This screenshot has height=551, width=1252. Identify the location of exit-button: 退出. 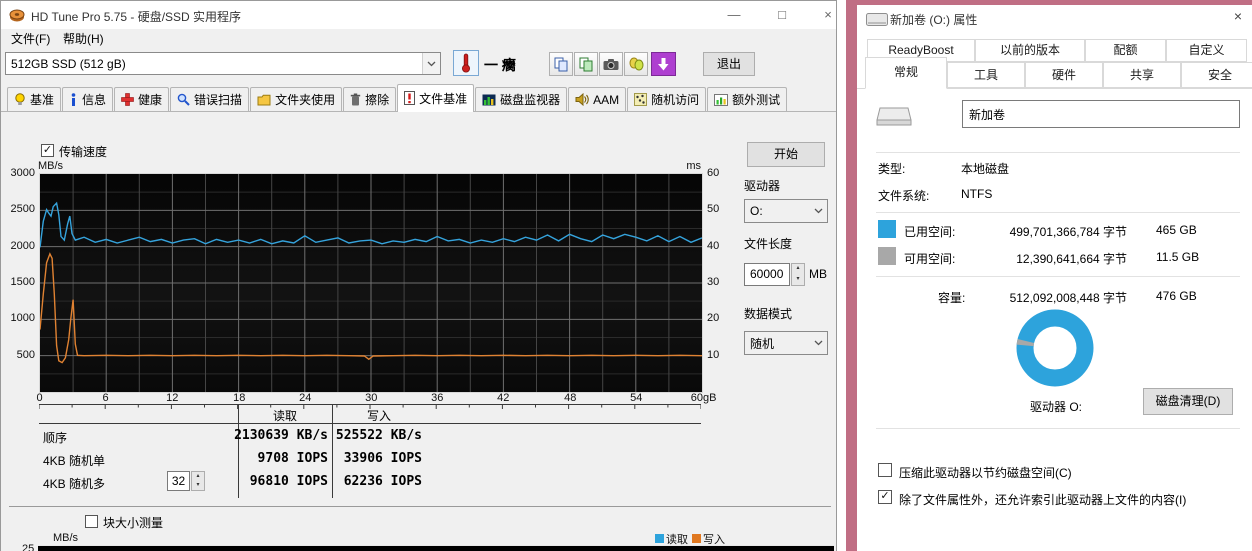
(729, 64).